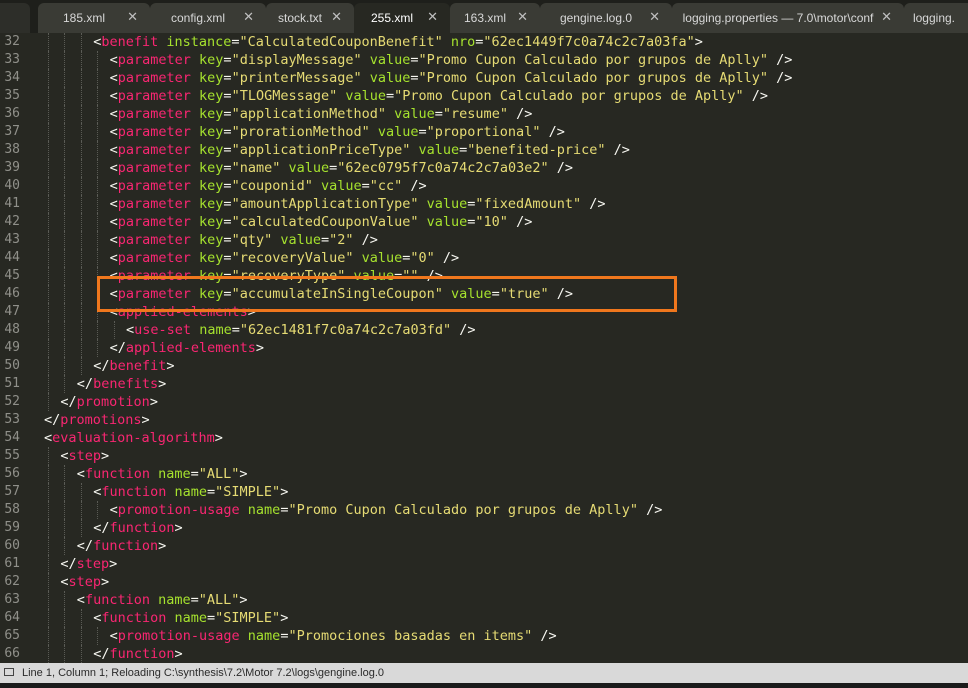 The image size is (968, 688). What do you see at coordinates (12, 527) in the screenshot?
I see `line-number: 59` at bounding box center [12, 527].